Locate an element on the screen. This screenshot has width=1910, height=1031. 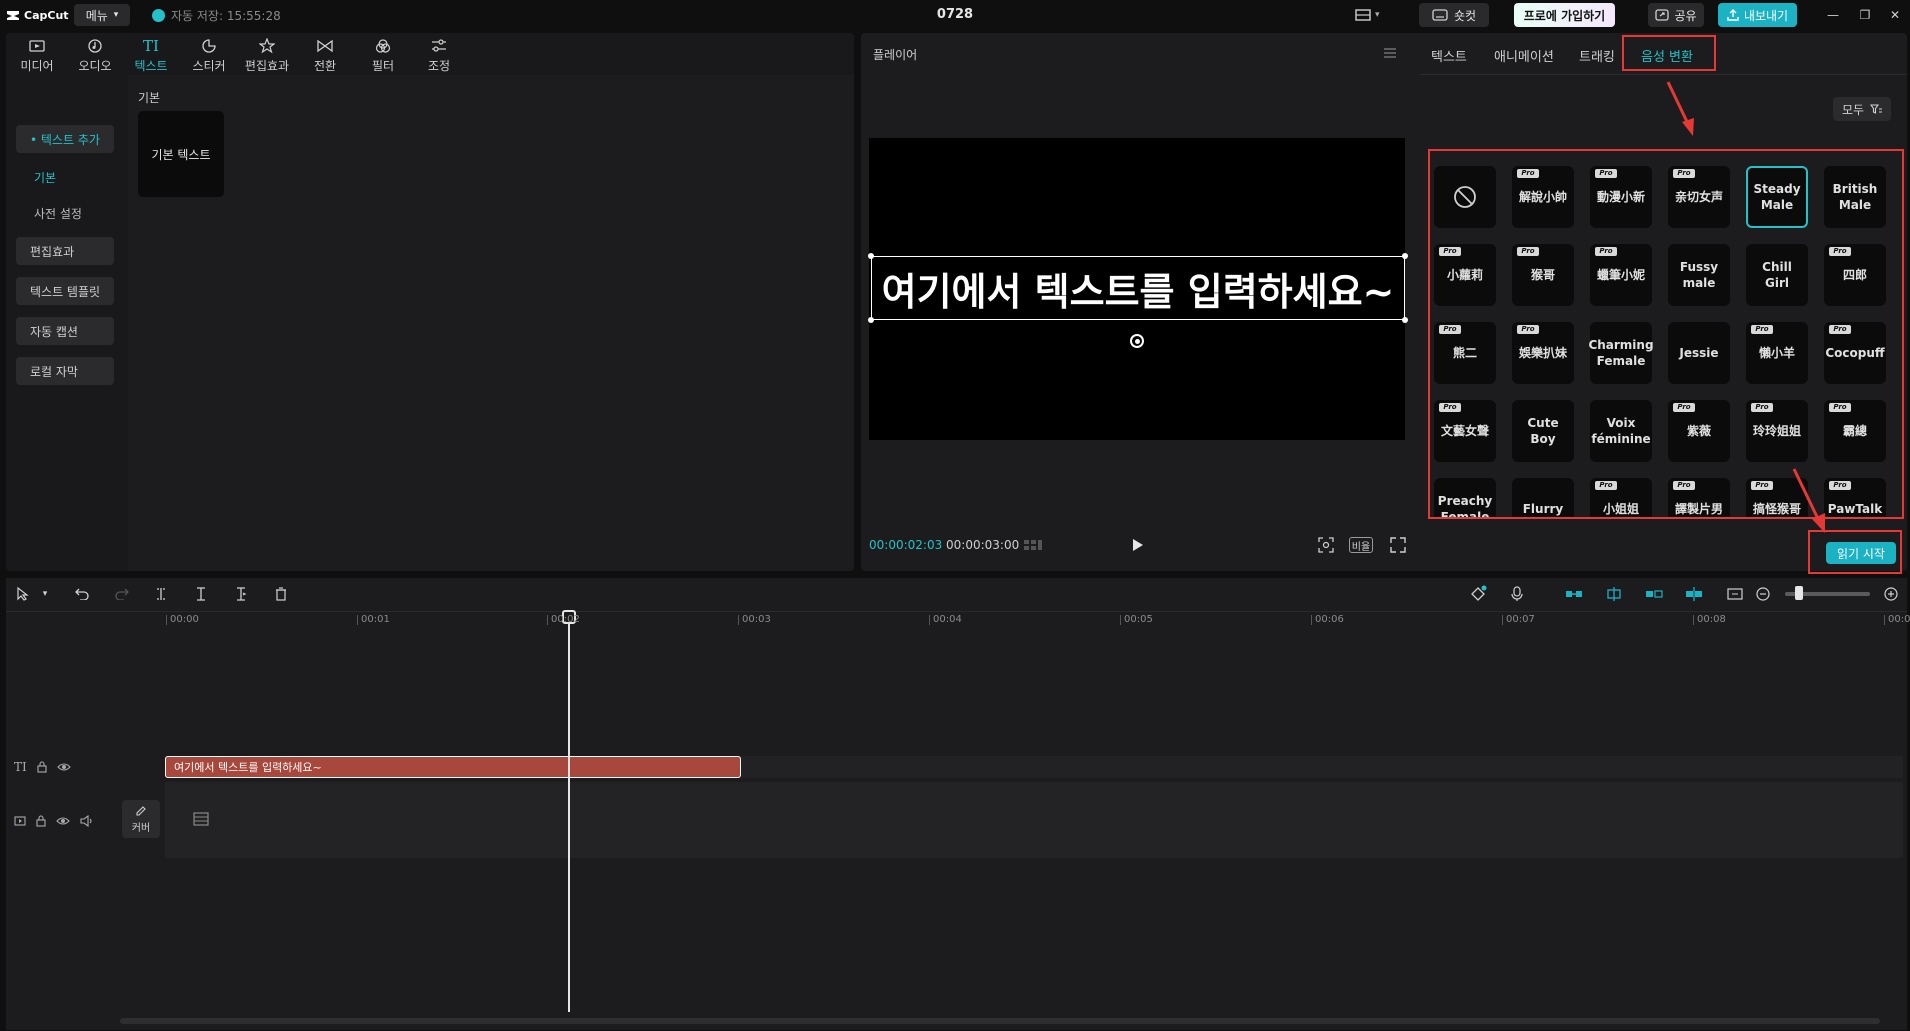
share-button: 공유 is located at coordinates (1676, 15).